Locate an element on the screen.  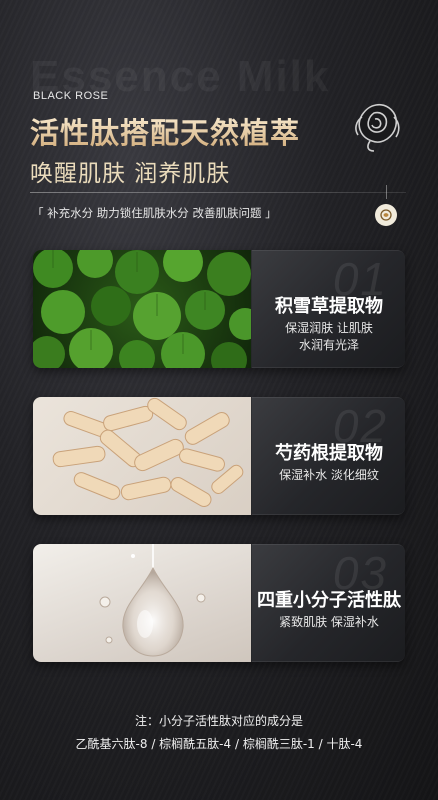
rose-logo-icon is located at coordinates (377, 127).